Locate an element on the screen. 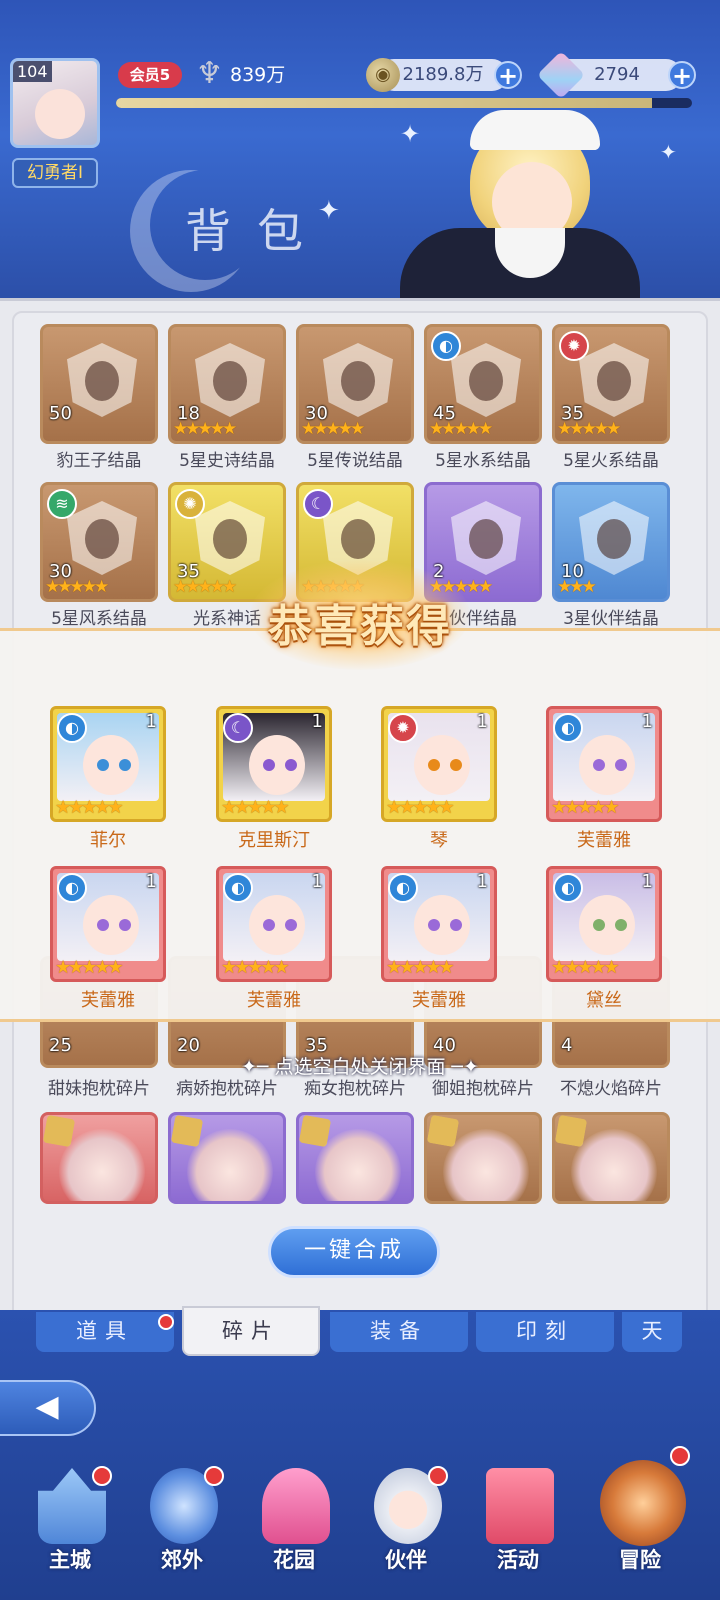  bag-item: 50 is located at coordinates (99, 384).